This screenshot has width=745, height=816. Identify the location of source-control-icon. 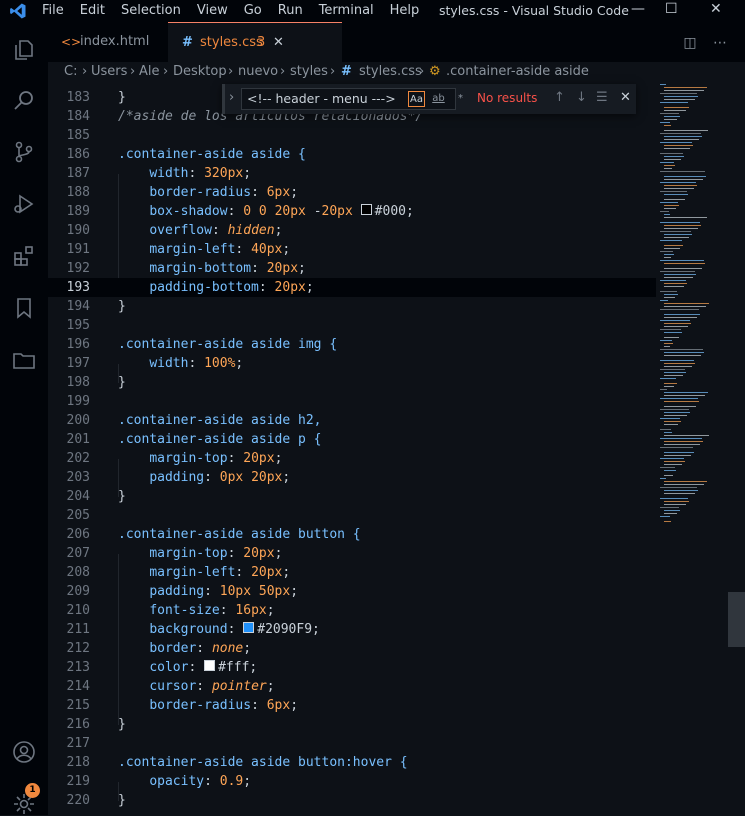
(24, 152).